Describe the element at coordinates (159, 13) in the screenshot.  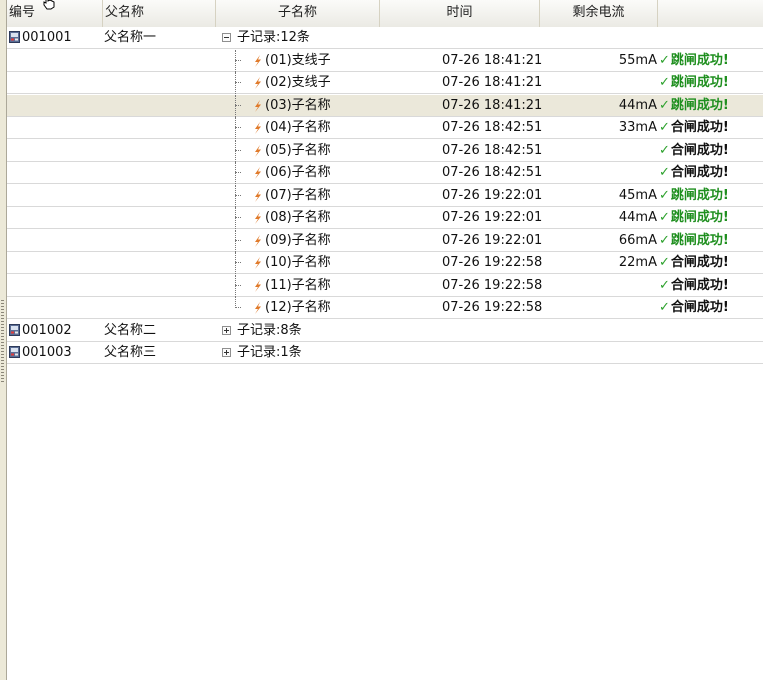
I see `header-parent-name: 父名称` at that location.